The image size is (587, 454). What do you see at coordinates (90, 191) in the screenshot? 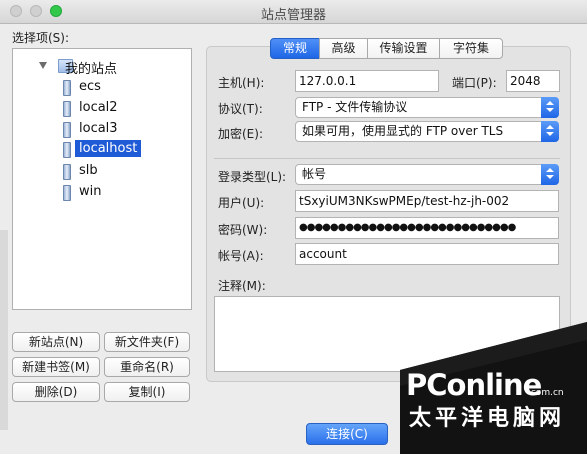
I see `tree-item-label: win` at bounding box center [90, 191].